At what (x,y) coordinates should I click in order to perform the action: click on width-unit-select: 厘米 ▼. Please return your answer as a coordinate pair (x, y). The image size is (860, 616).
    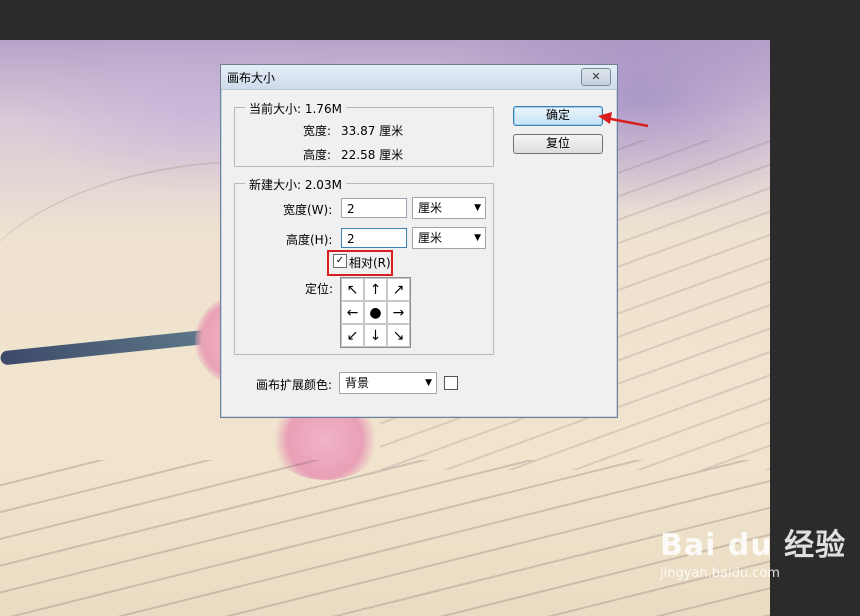
    Looking at the image, I should click on (449, 208).